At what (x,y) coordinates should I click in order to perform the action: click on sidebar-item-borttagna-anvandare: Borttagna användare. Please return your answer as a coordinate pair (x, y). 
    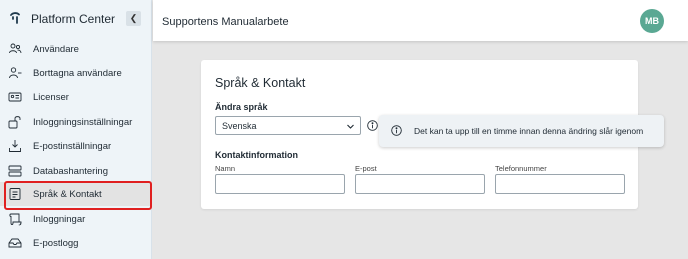
    Looking at the image, I should click on (76, 73).